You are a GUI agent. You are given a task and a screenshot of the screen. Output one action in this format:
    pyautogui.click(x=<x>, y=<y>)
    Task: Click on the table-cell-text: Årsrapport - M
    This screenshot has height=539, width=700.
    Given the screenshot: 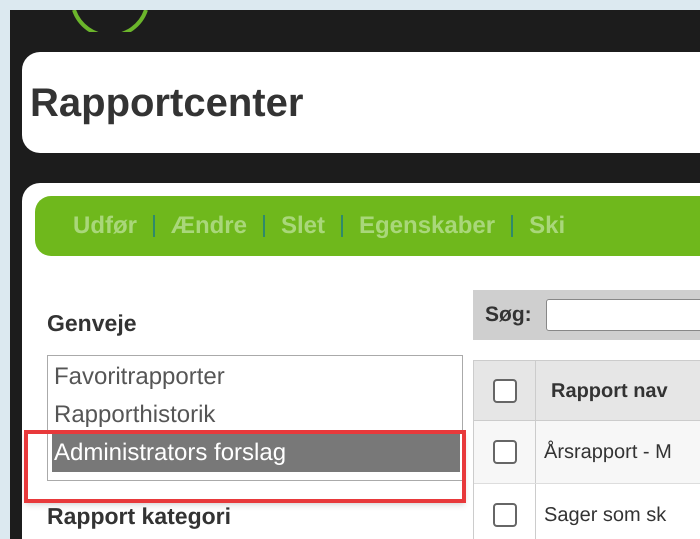 What is the action you would take?
    pyautogui.click(x=608, y=452)
    